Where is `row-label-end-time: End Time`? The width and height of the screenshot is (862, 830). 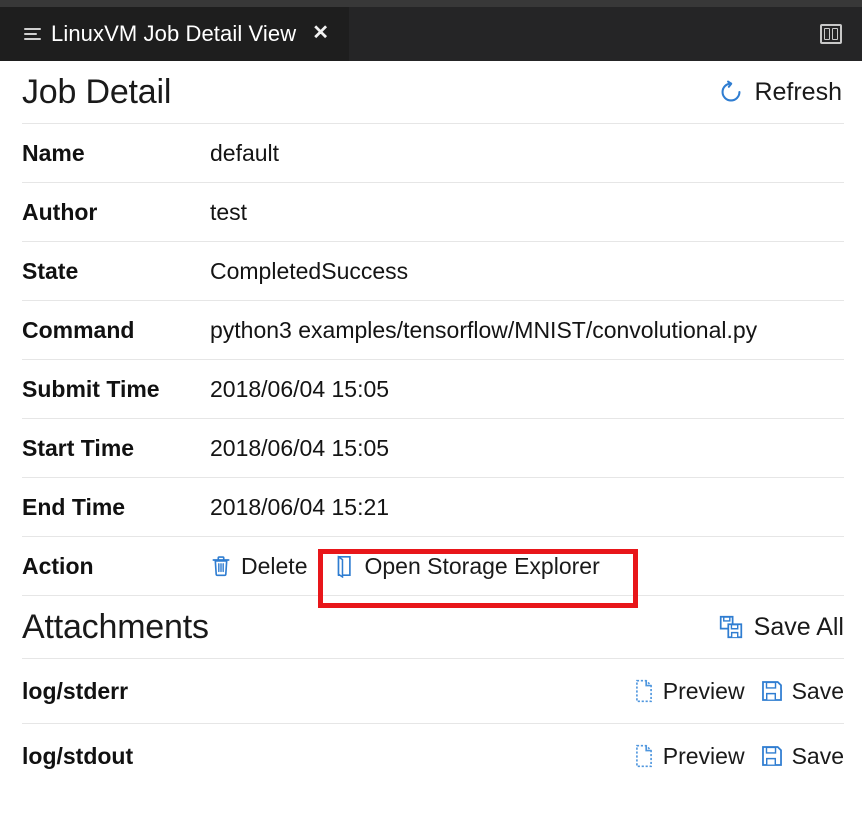 row-label-end-time: End Time is located at coordinates (74, 506).